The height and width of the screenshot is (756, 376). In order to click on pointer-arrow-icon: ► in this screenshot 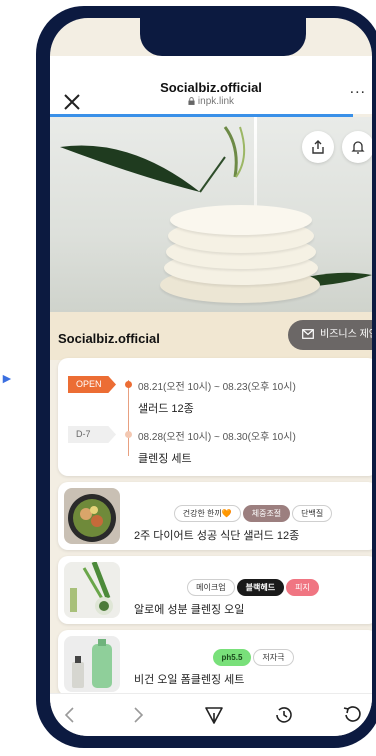, I will do `click(7, 378)`.